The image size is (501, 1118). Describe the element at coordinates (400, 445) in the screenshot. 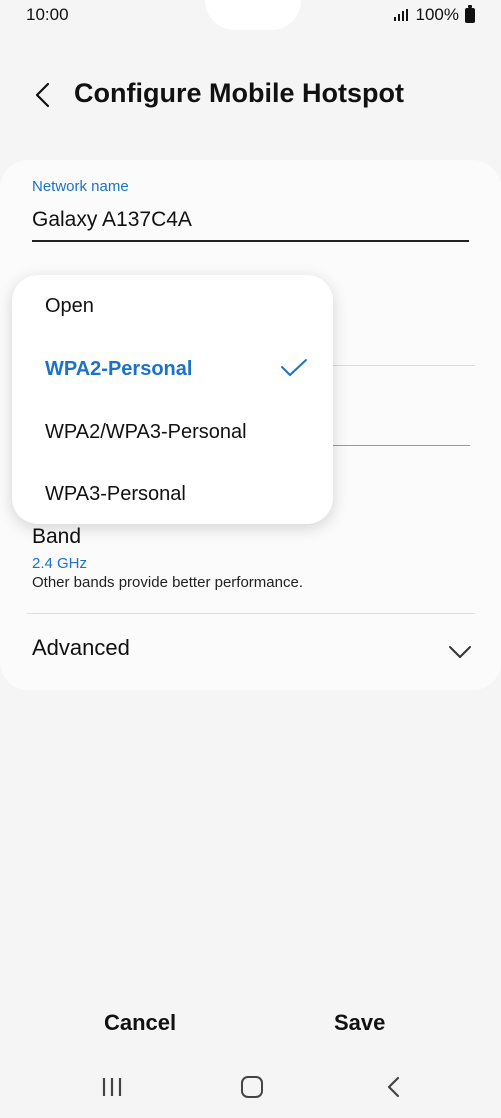

I see `password-underline` at that location.